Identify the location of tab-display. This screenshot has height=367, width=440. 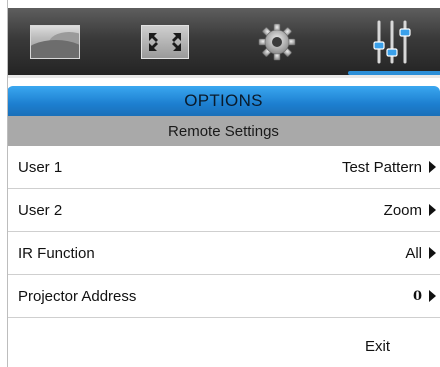
(165, 41).